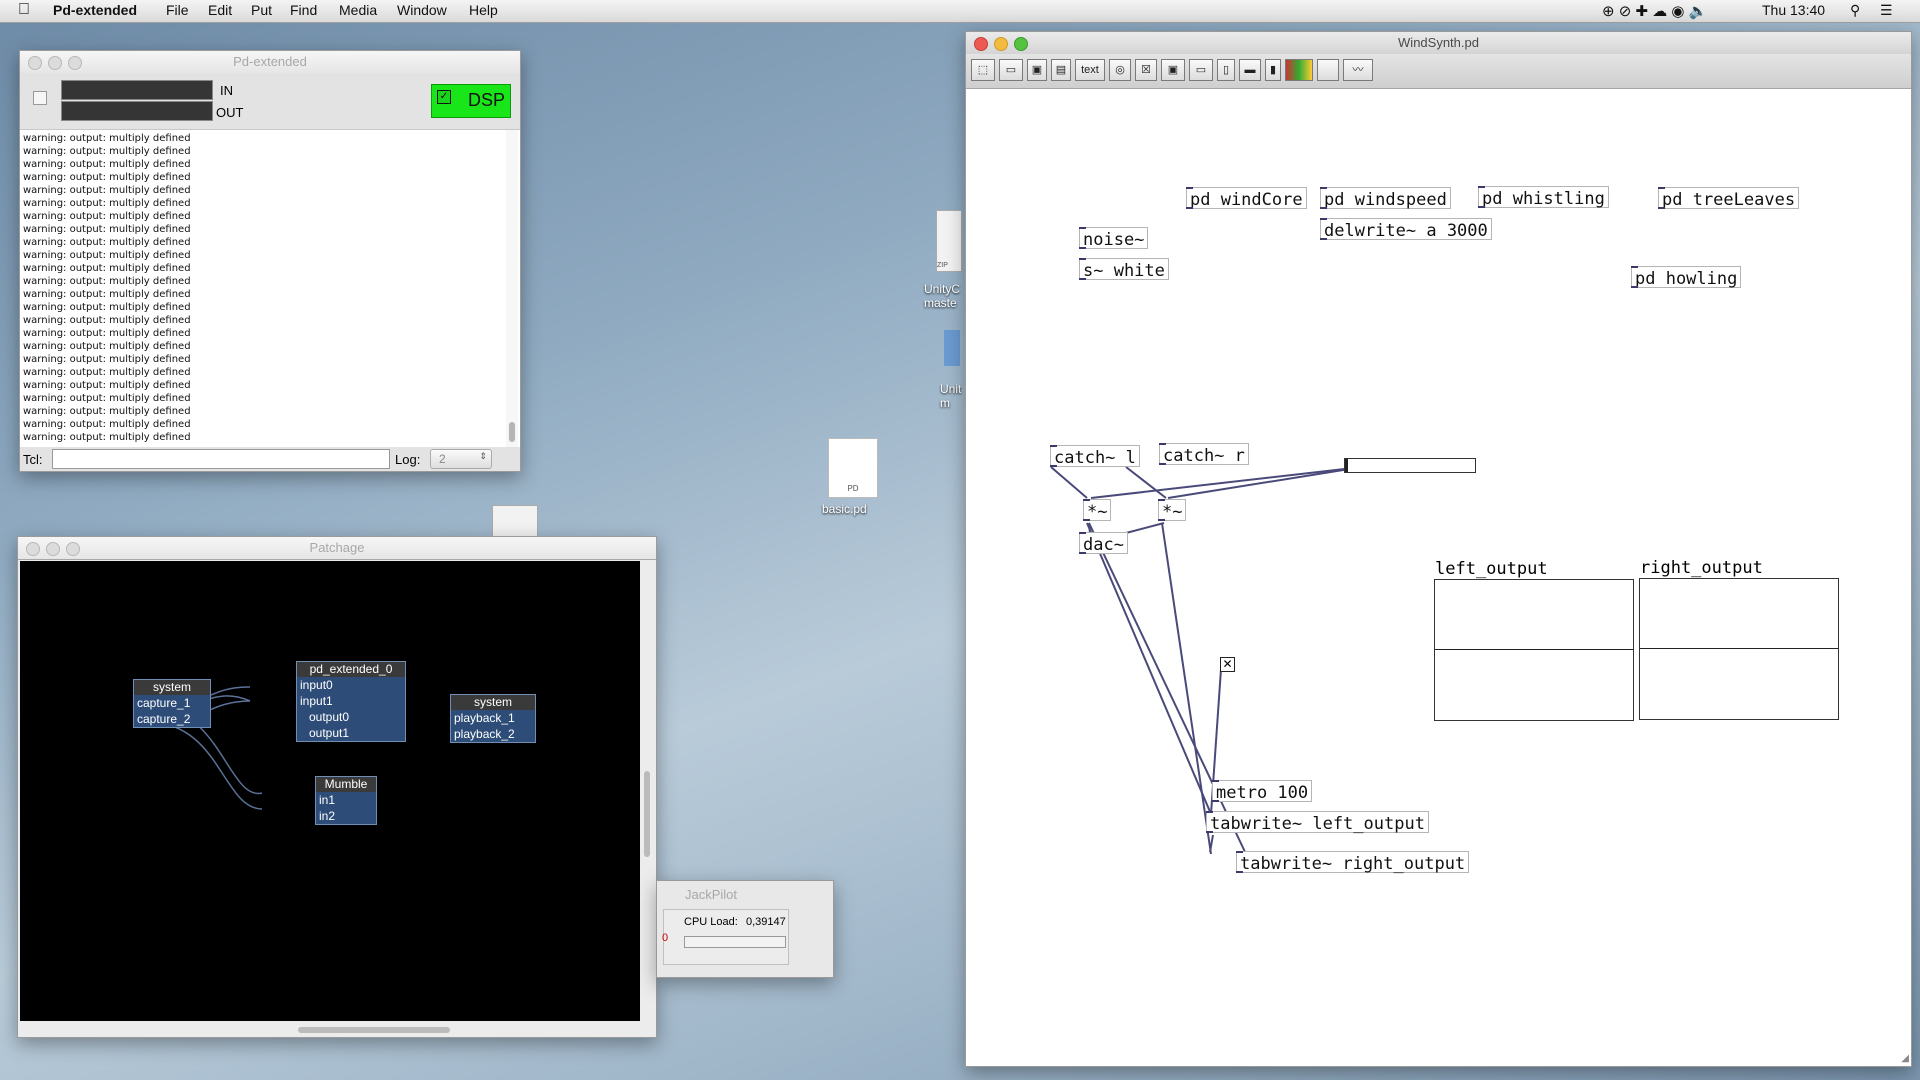 The width and height of the screenshot is (1920, 1080). What do you see at coordinates (95, 10) in the screenshot?
I see `app-menu: Pd-extended` at bounding box center [95, 10].